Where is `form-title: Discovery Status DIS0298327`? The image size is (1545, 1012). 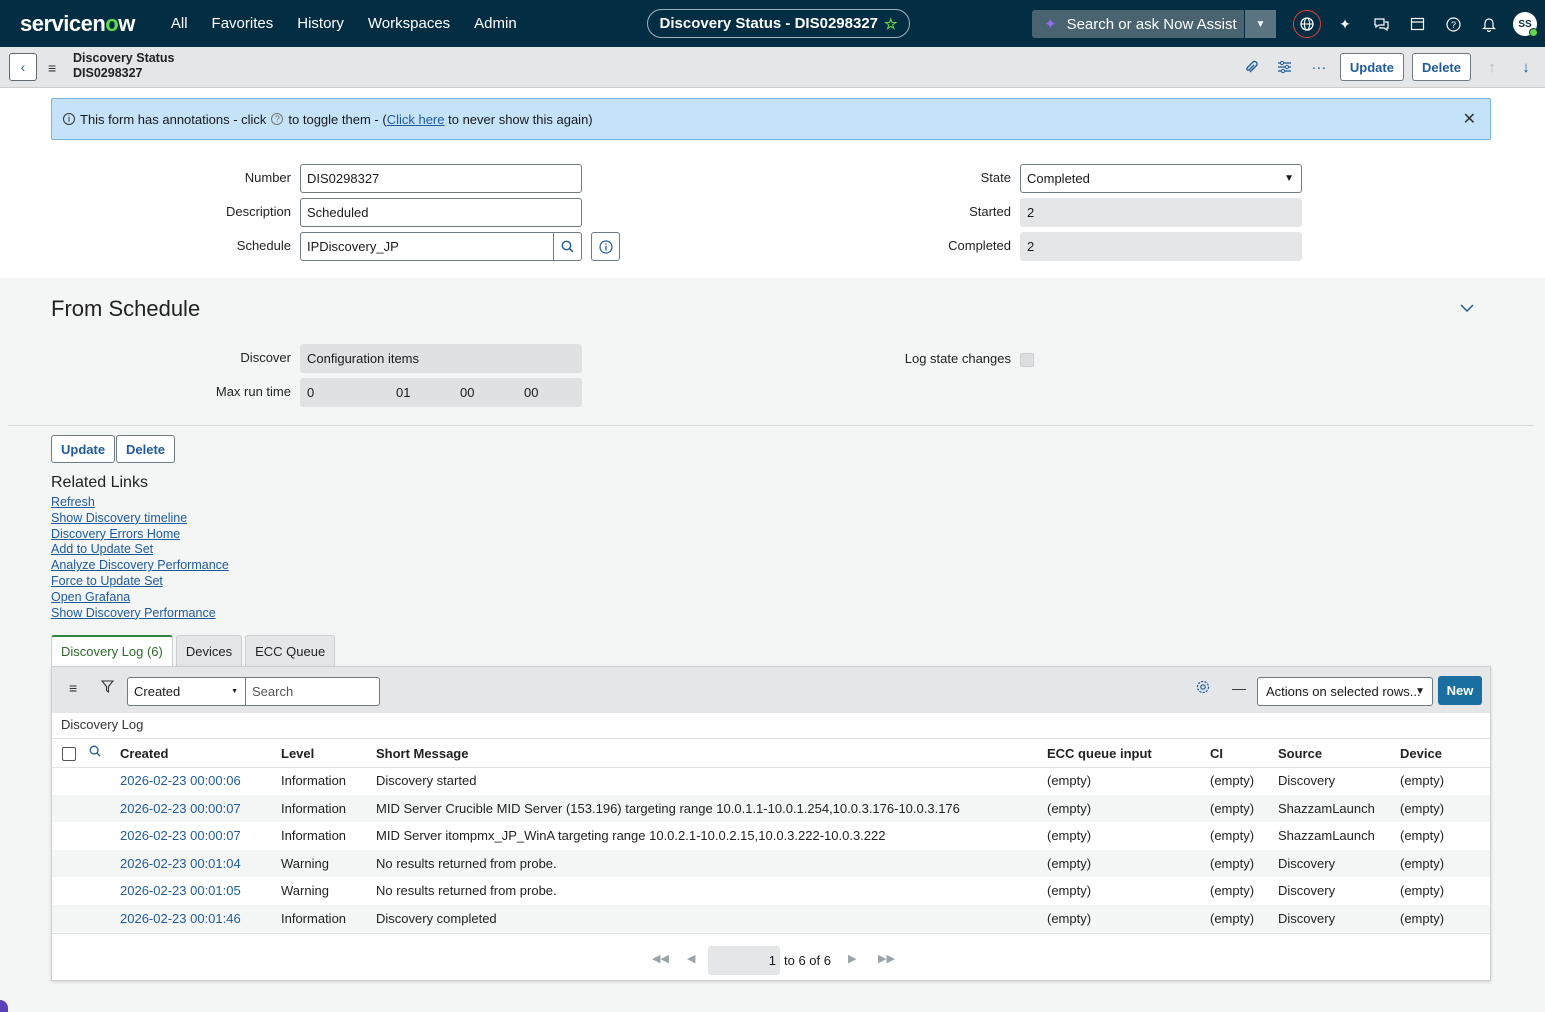
form-title: Discovery Status DIS0298327 is located at coordinates (123, 66).